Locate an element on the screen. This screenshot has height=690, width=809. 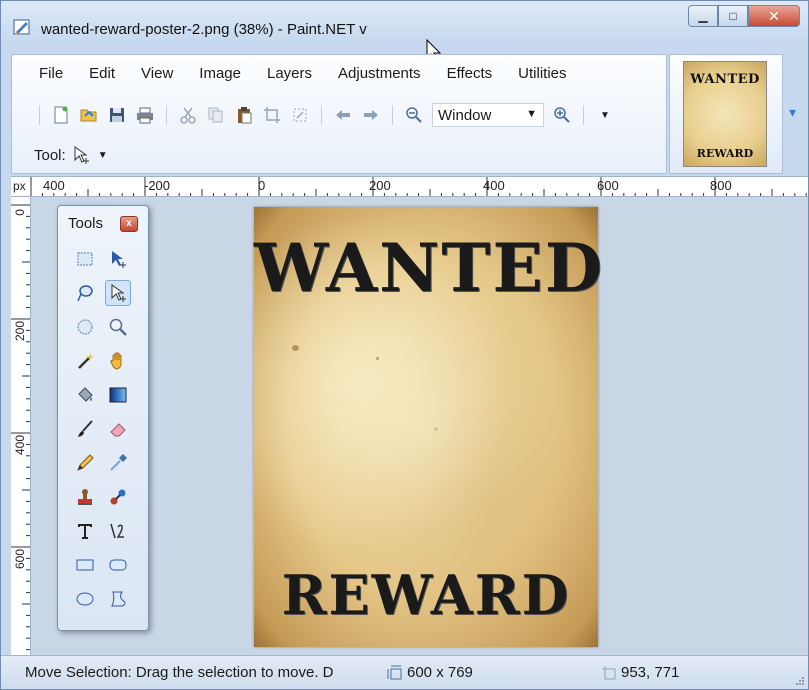
rectangle-select-tool is located at coordinates (85, 259).